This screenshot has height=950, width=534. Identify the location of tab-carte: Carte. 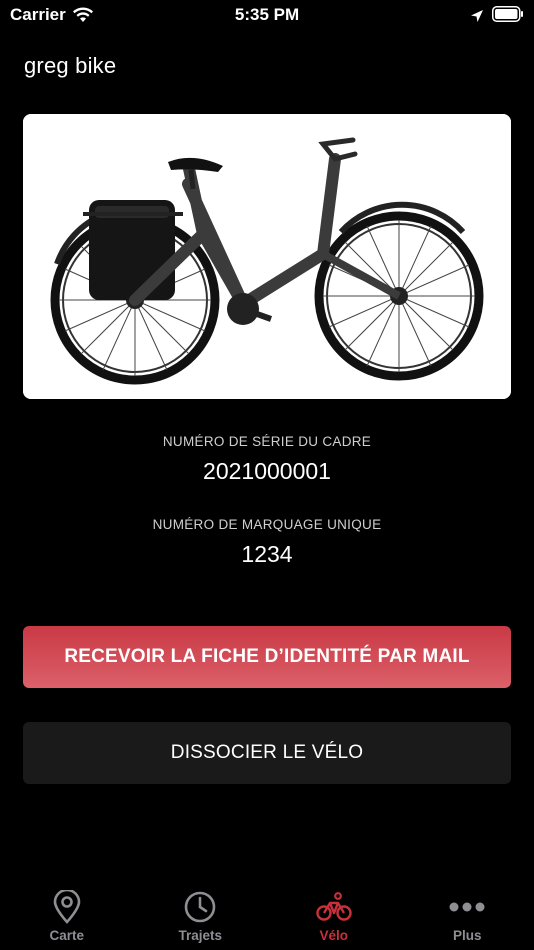
(67, 915).